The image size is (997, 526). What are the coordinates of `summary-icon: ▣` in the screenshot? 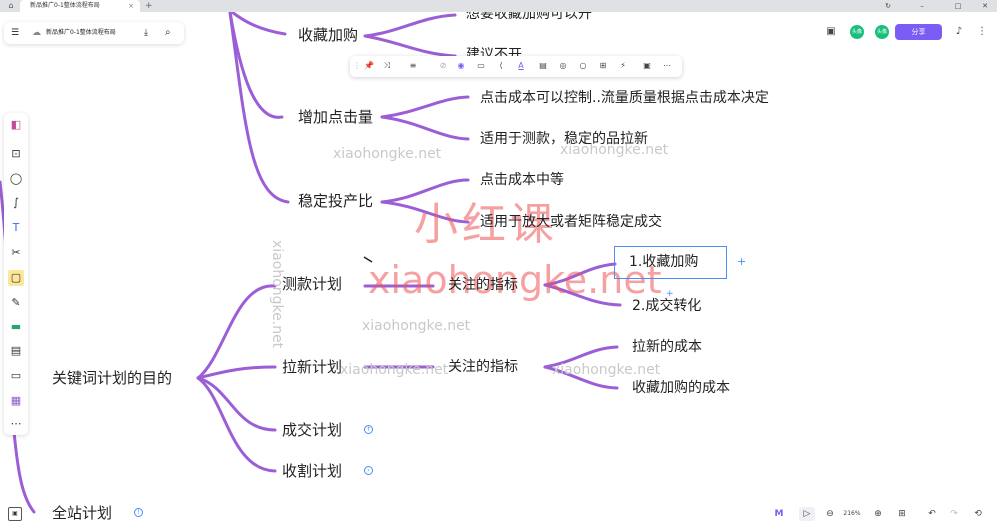 It's located at (647, 66).